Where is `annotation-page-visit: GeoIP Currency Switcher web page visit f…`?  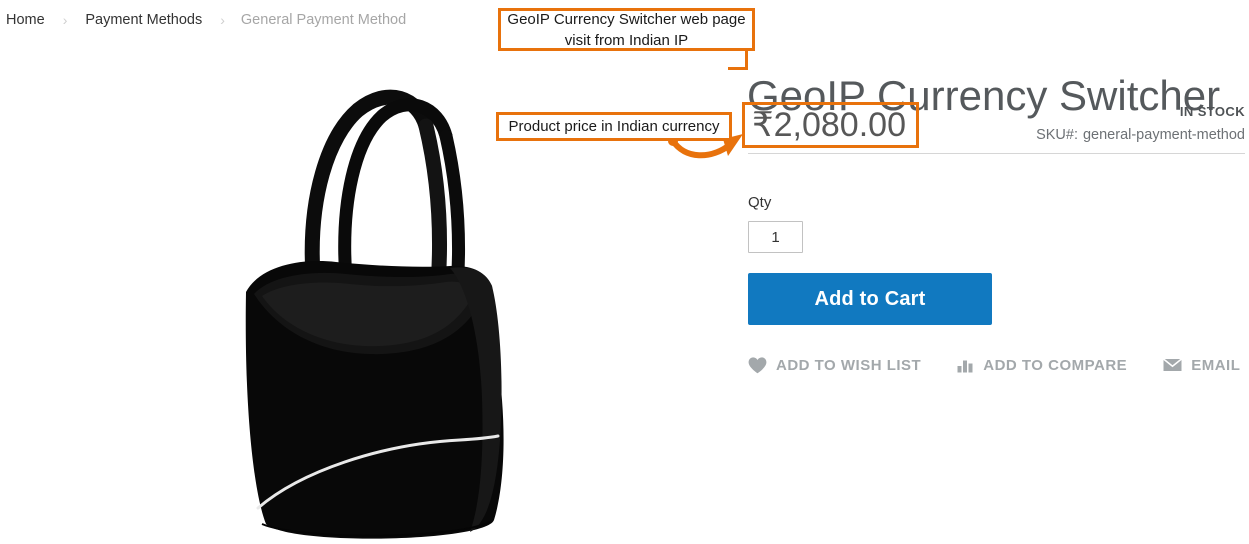
annotation-page-visit: GeoIP Currency Switcher web page visit f… is located at coordinates (626, 29).